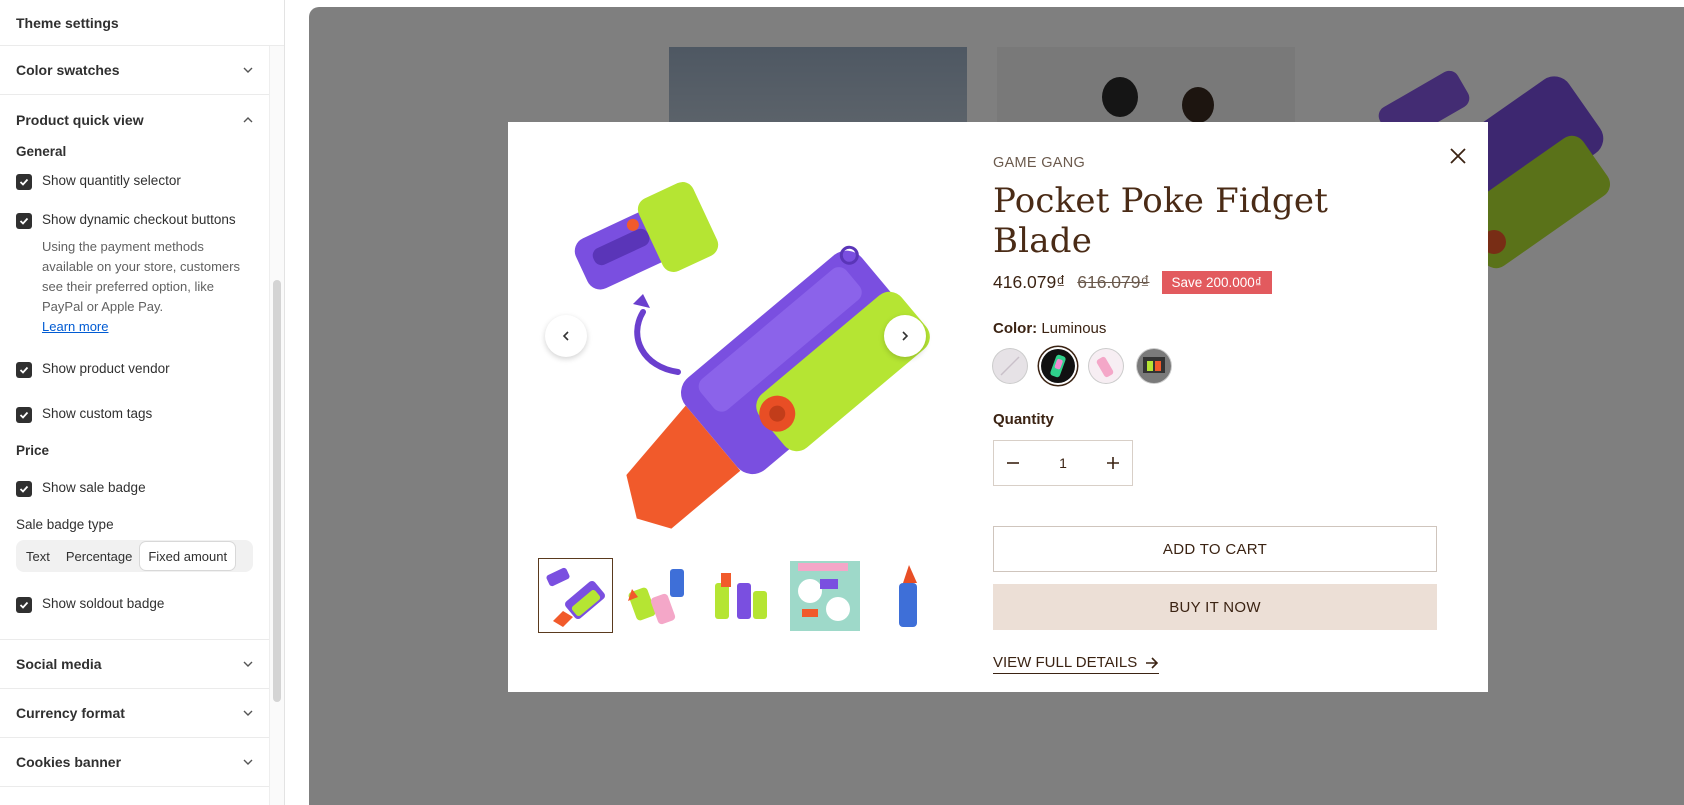 The image size is (1684, 805). I want to click on chevron-left-icon, so click(565, 336).